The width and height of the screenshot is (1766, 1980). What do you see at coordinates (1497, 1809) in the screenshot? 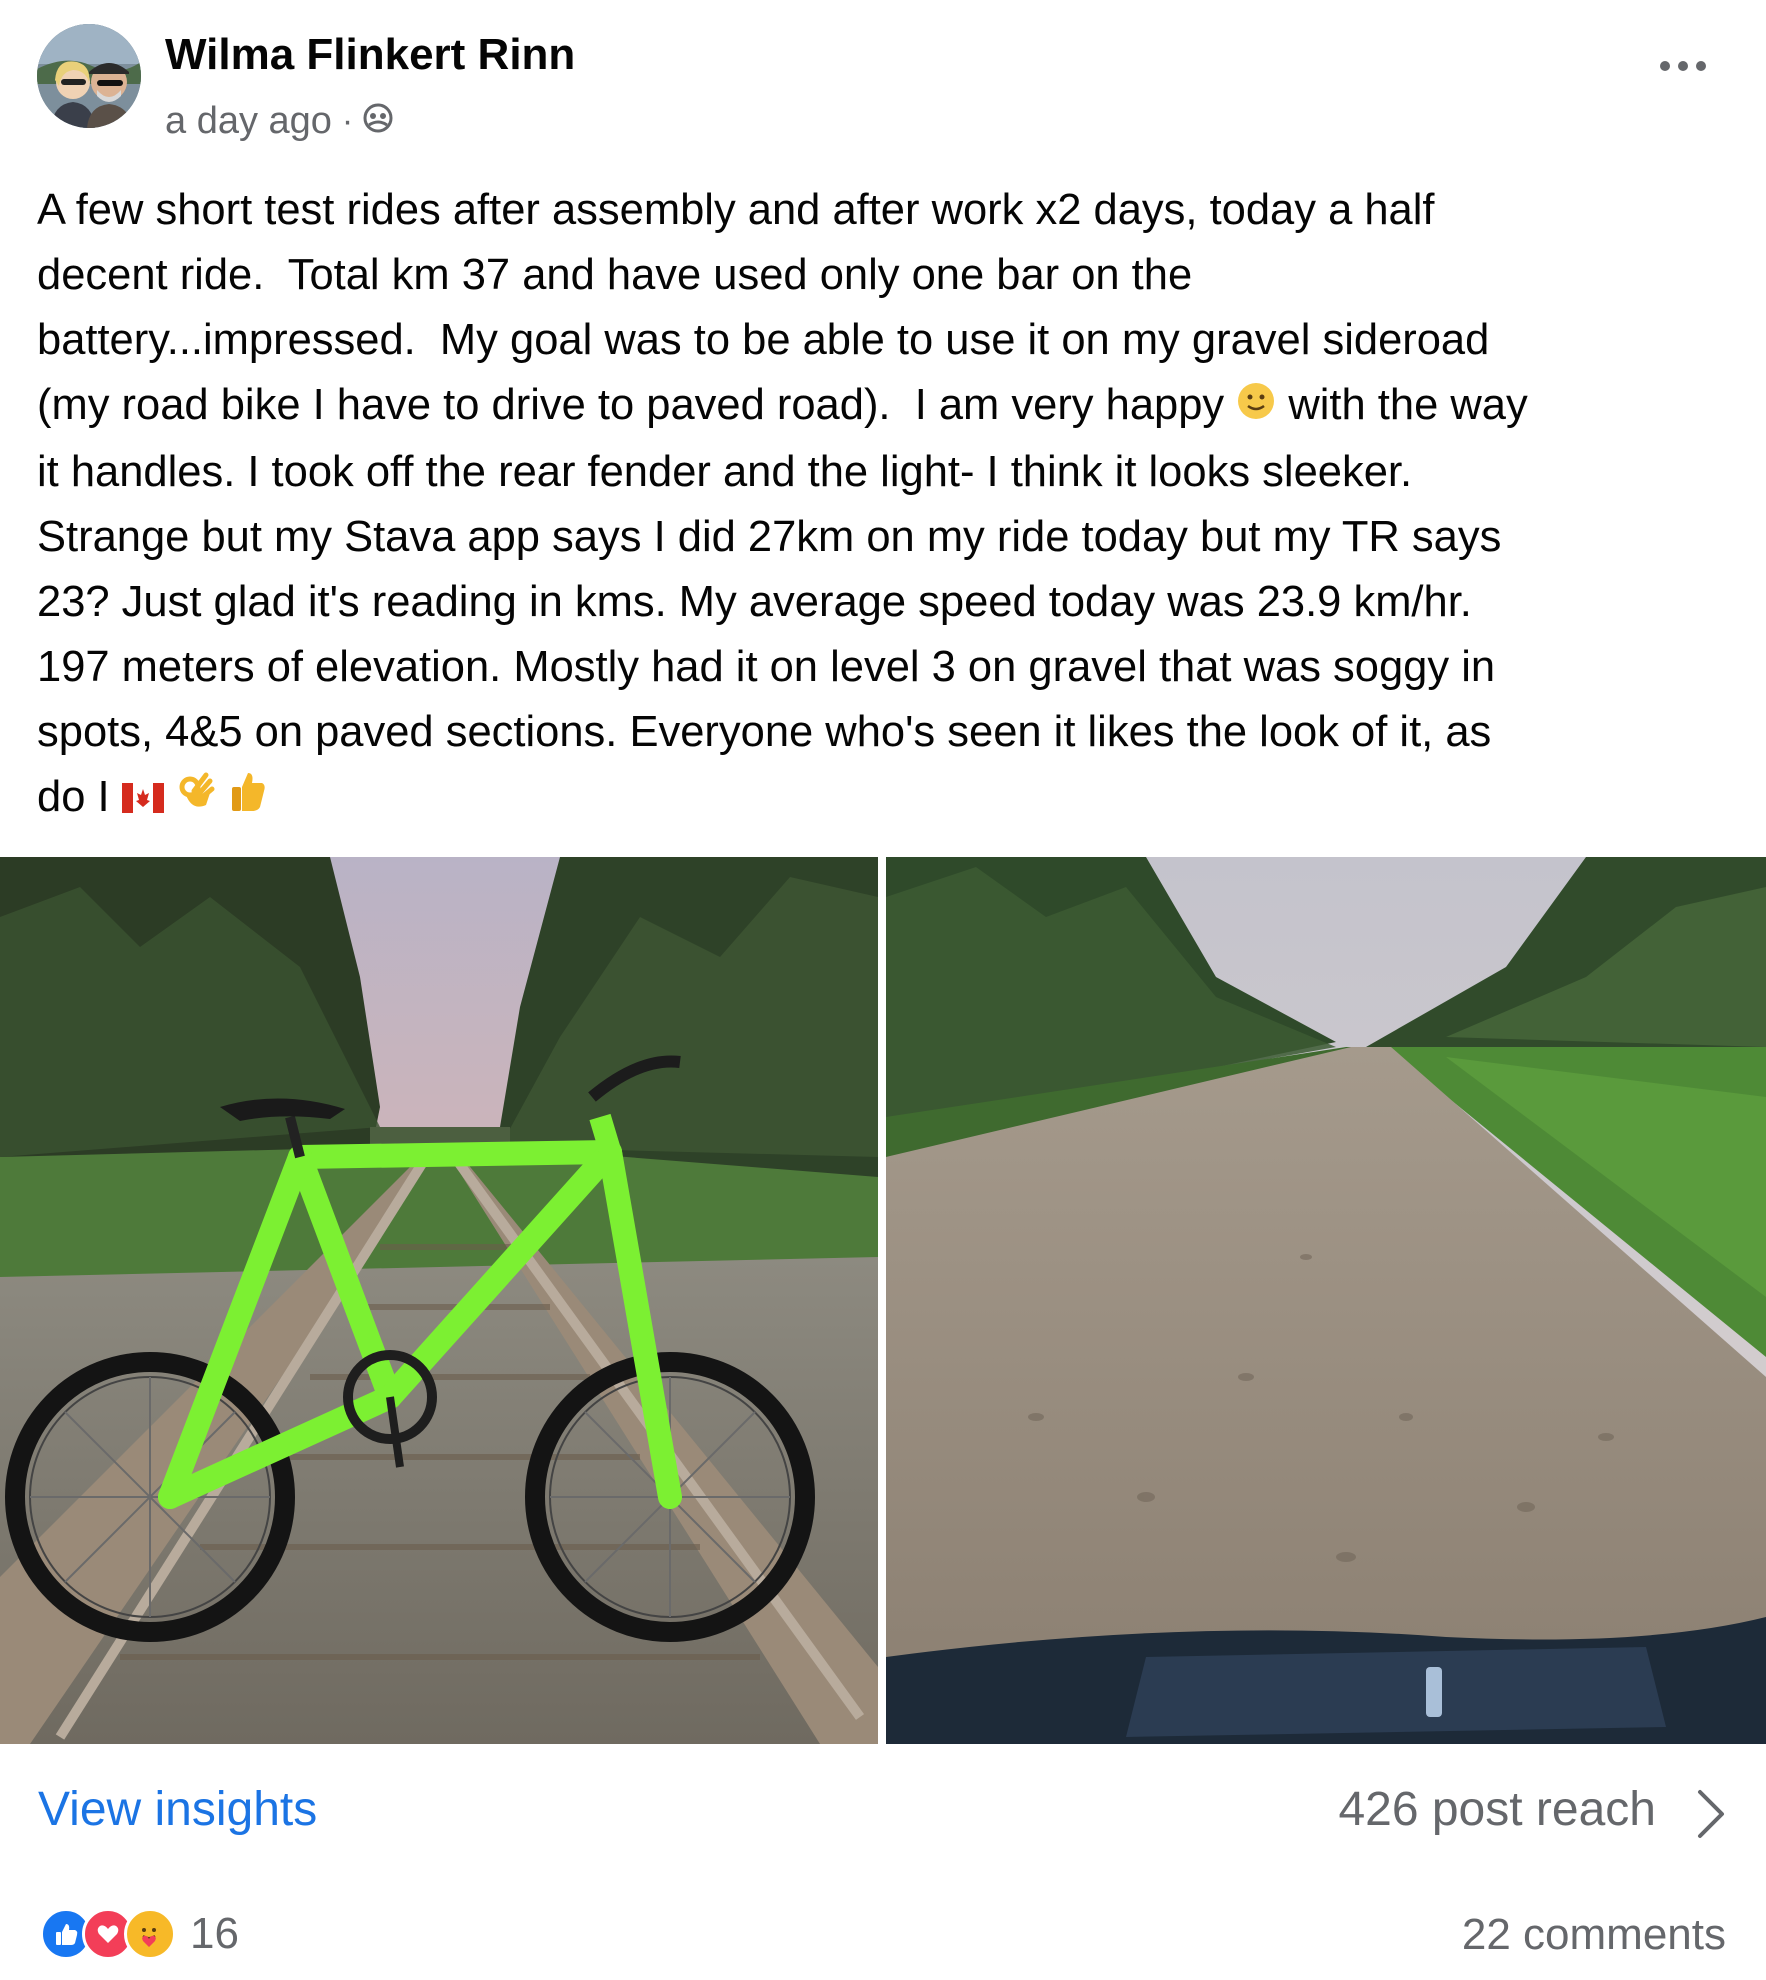
I see `post-reach: 426 post reach` at bounding box center [1497, 1809].